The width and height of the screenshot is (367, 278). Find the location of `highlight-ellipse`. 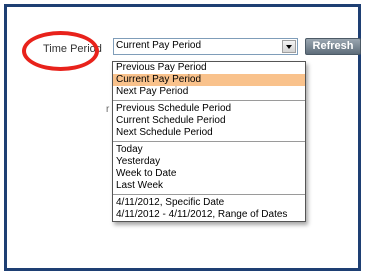

highlight-ellipse is located at coordinates (60, 51).